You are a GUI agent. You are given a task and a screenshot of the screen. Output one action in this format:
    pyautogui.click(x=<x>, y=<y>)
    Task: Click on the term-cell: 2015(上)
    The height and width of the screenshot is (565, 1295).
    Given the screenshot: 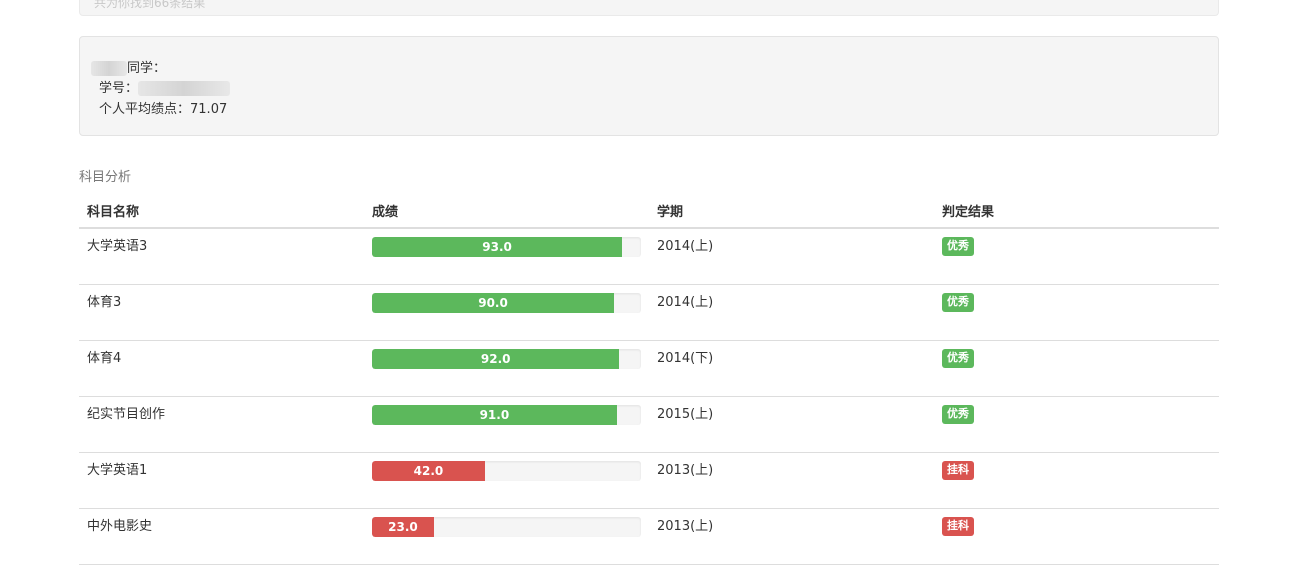 What is the action you would take?
    pyautogui.click(x=791, y=424)
    